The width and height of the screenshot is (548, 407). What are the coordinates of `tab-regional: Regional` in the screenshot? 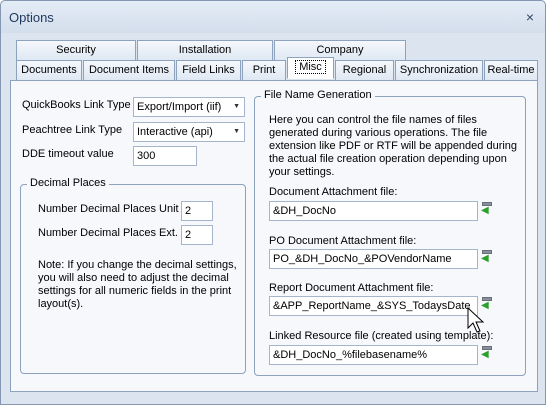 It's located at (364, 70).